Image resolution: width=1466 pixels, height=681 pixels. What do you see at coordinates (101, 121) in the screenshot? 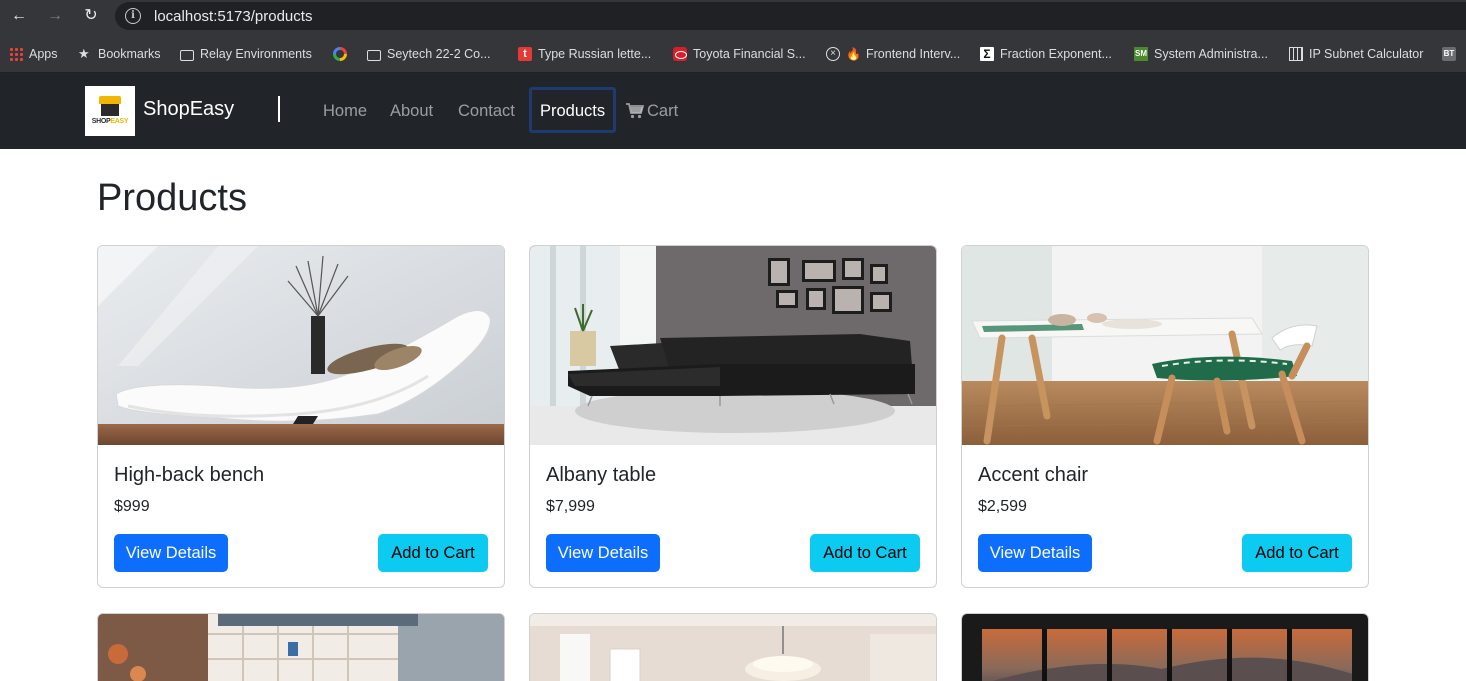
I see `logo-text-shop: SHOP` at bounding box center [101, 121].